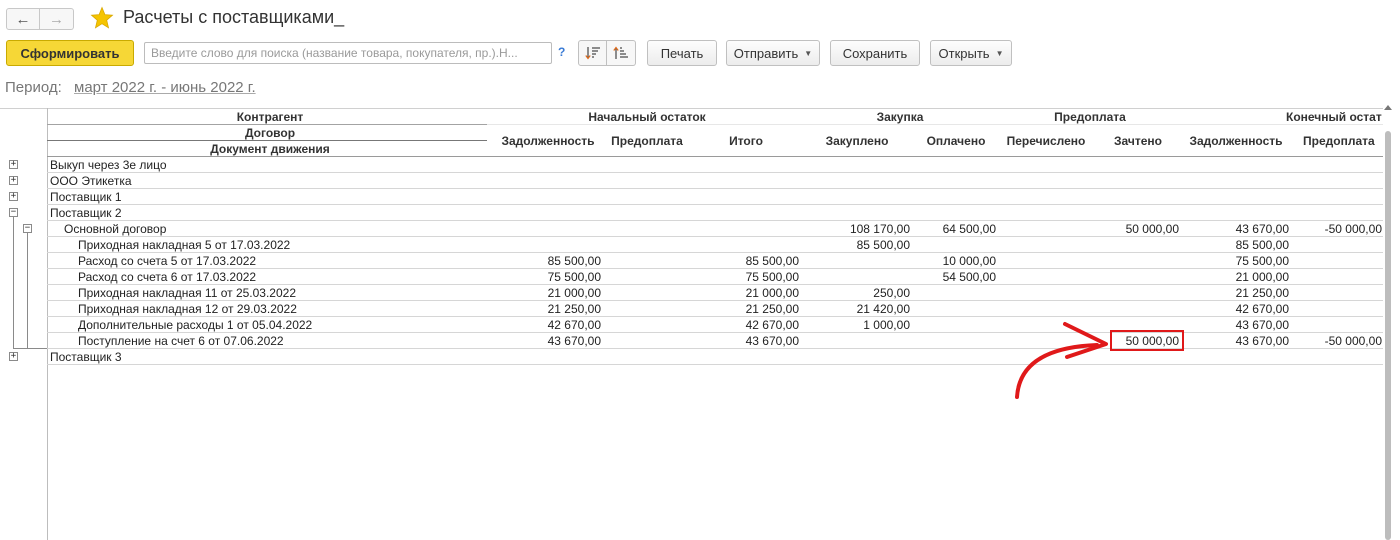 The width and height of the screenshot is (1400, 540). What do you see at coordinates (715, 124) in the screenshot?
I see `header-divider-wide` at bounding box center [715, 124].